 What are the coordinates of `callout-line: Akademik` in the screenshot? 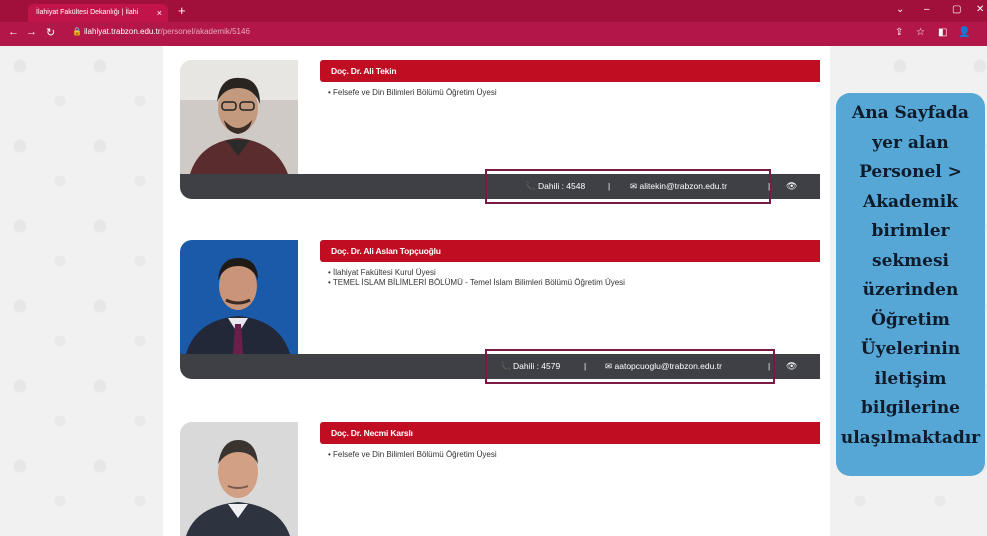 It's located at (910, 201).